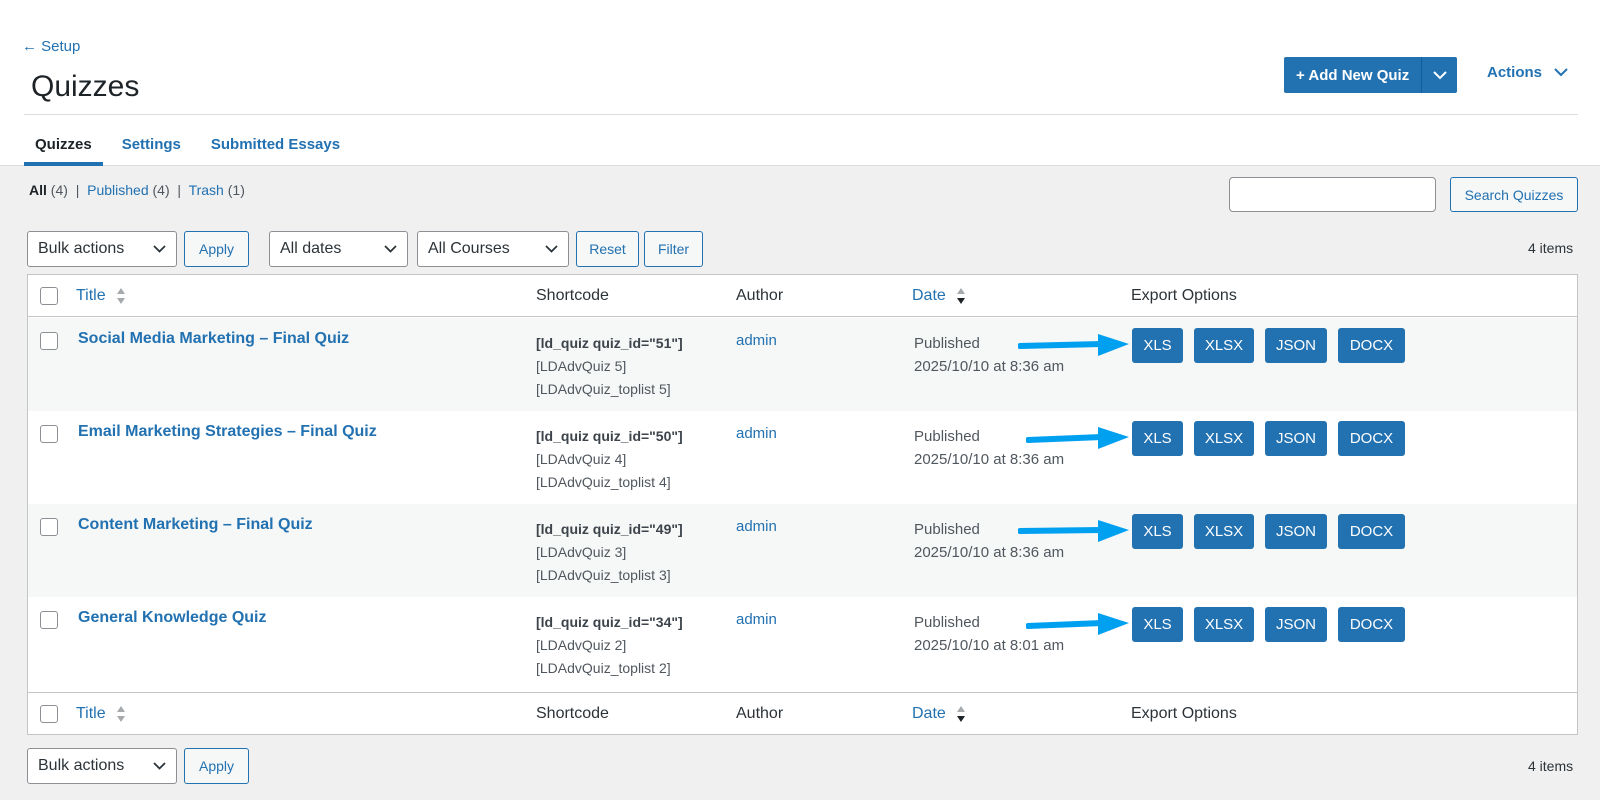 This screenshot has width=1600, height=800. What do you see at coordinates (581, 645) in the screenshot?
I see `shortcode-adv: [LDAdvQuiz 2]` at bounding box center [581, 645].